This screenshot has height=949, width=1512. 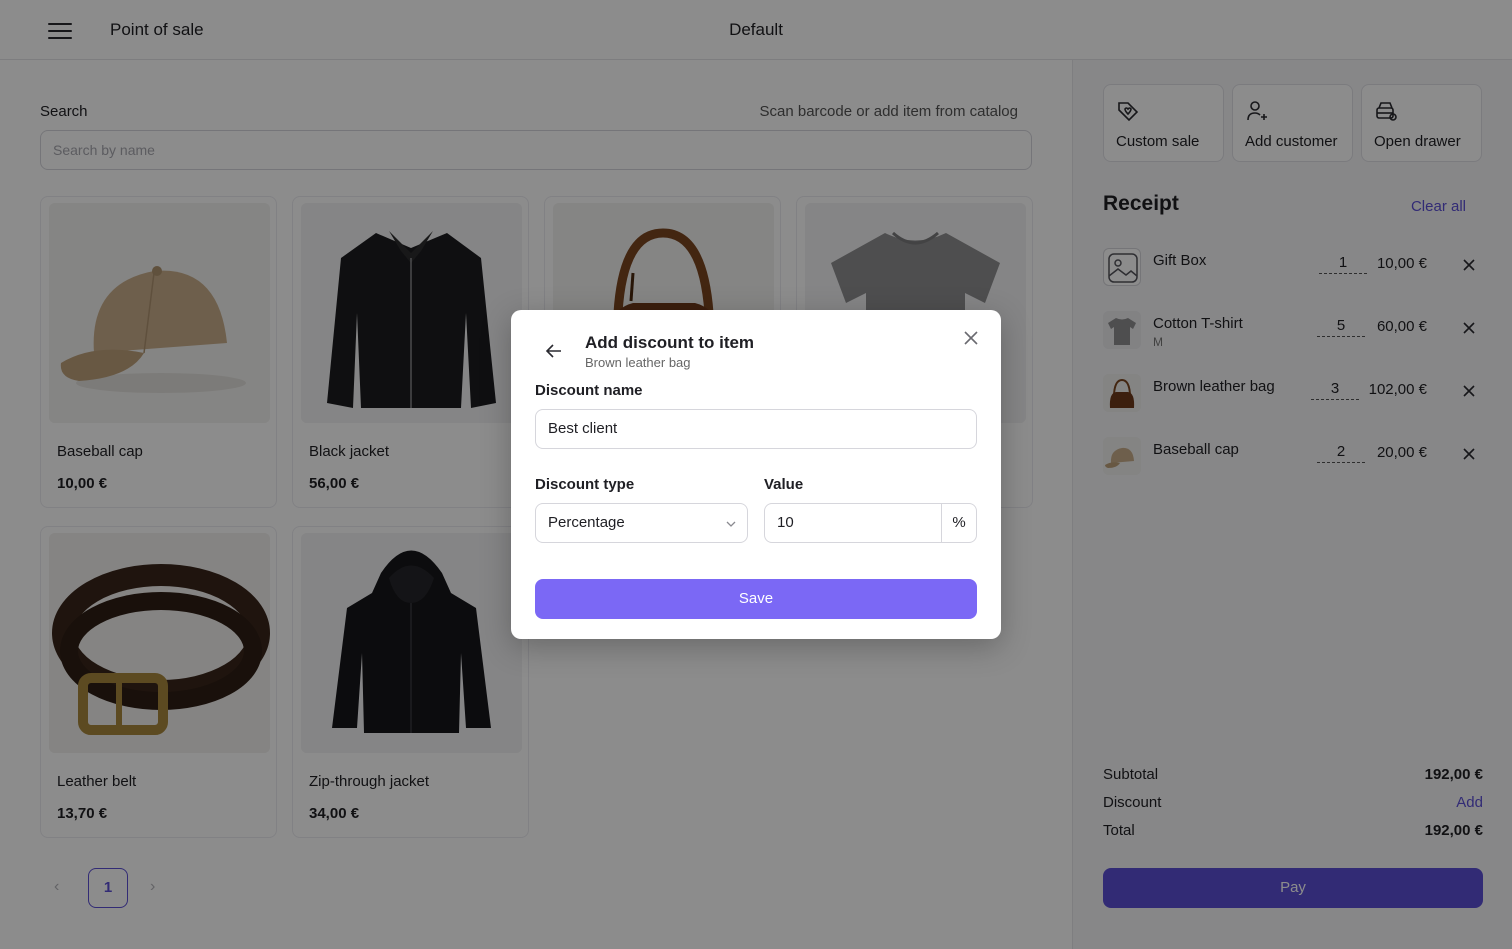 I want to click on back-arrow-icon, so click(x=554, y=351).